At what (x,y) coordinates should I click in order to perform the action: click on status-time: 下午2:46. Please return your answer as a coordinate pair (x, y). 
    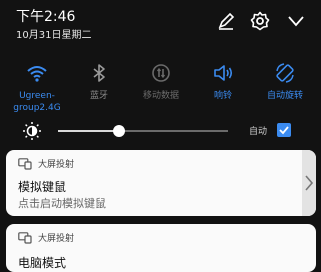
    Looking at the image, I should click on (46, 17).